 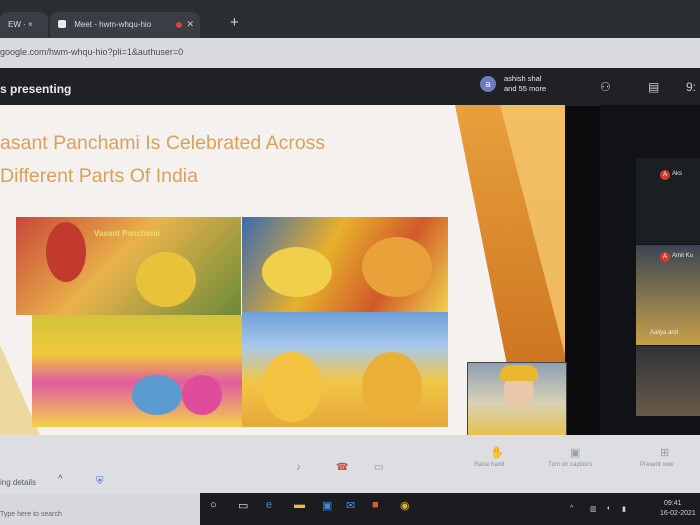 What do you see at coordinates (523, 78) in the screenshot?
I see `presenter-name: ashish shal` at bounding box center [523, 78].